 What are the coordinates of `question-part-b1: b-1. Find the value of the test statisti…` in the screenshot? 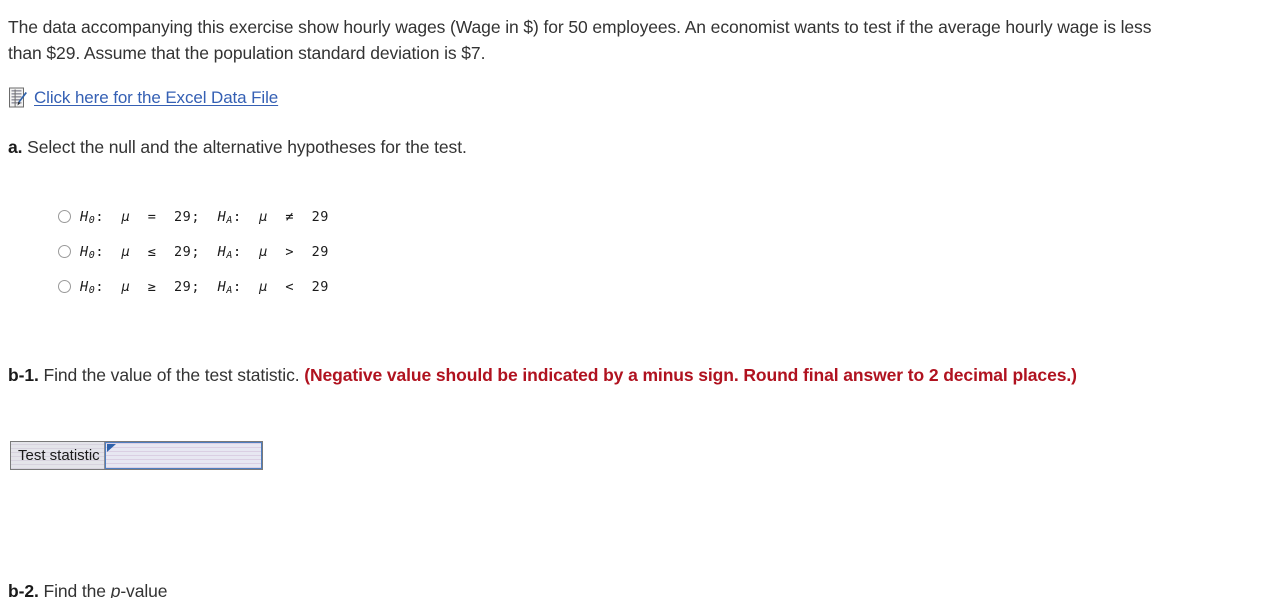 It's located at (573, 375).